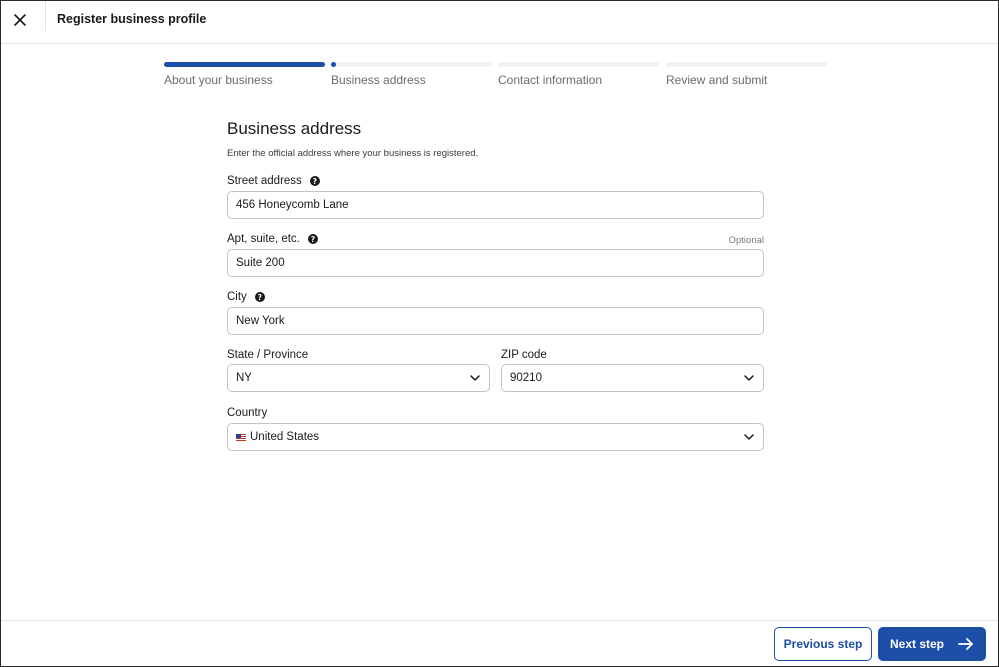 The width and height of the screenshot is (999, 667). Describe the element at coordinates (263, 239) in the screenshot. I see `apt-suite-label-text: Apt, suite, etc.` at that location.